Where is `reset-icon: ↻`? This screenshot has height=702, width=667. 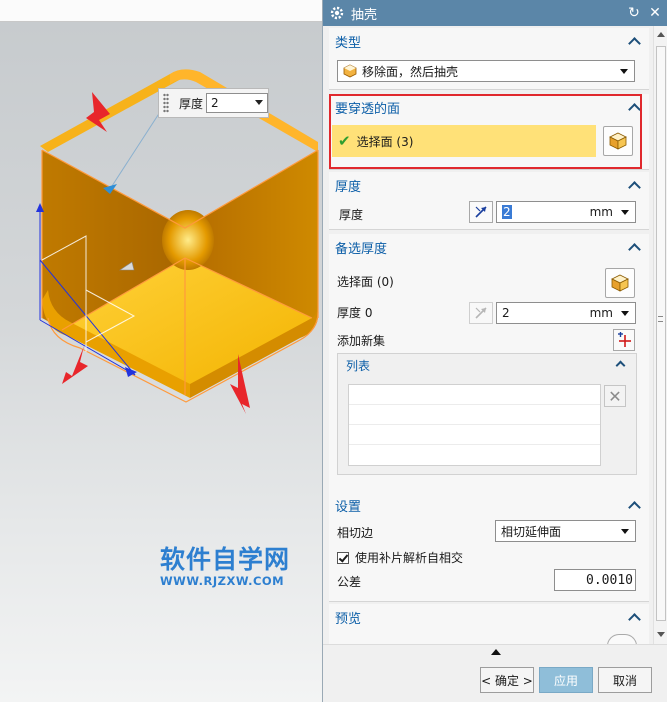
reset-icon: ↻ is located at coordinates (634, 13).